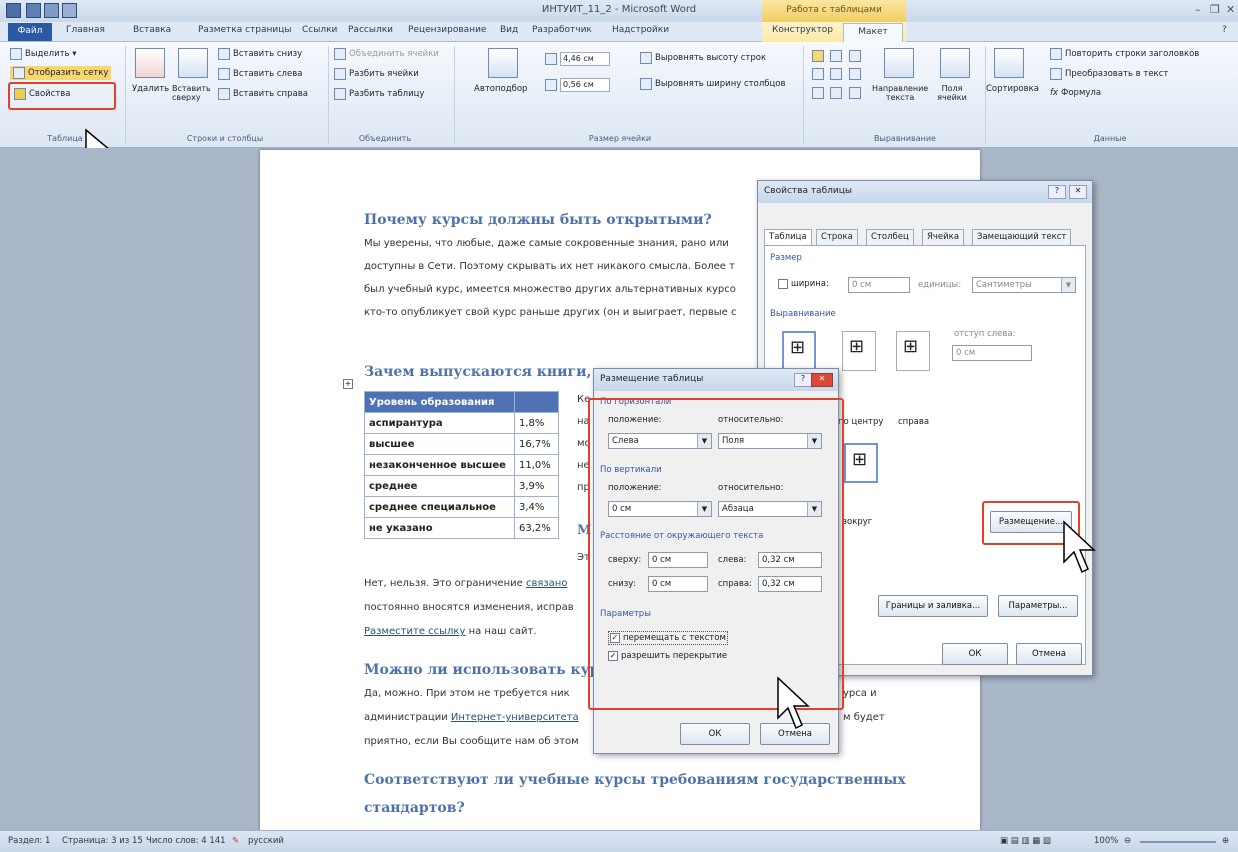 This screenshot has height=852, width=1238. I want to click on insert-above-button: Вставить сверху, so click(191, 93).